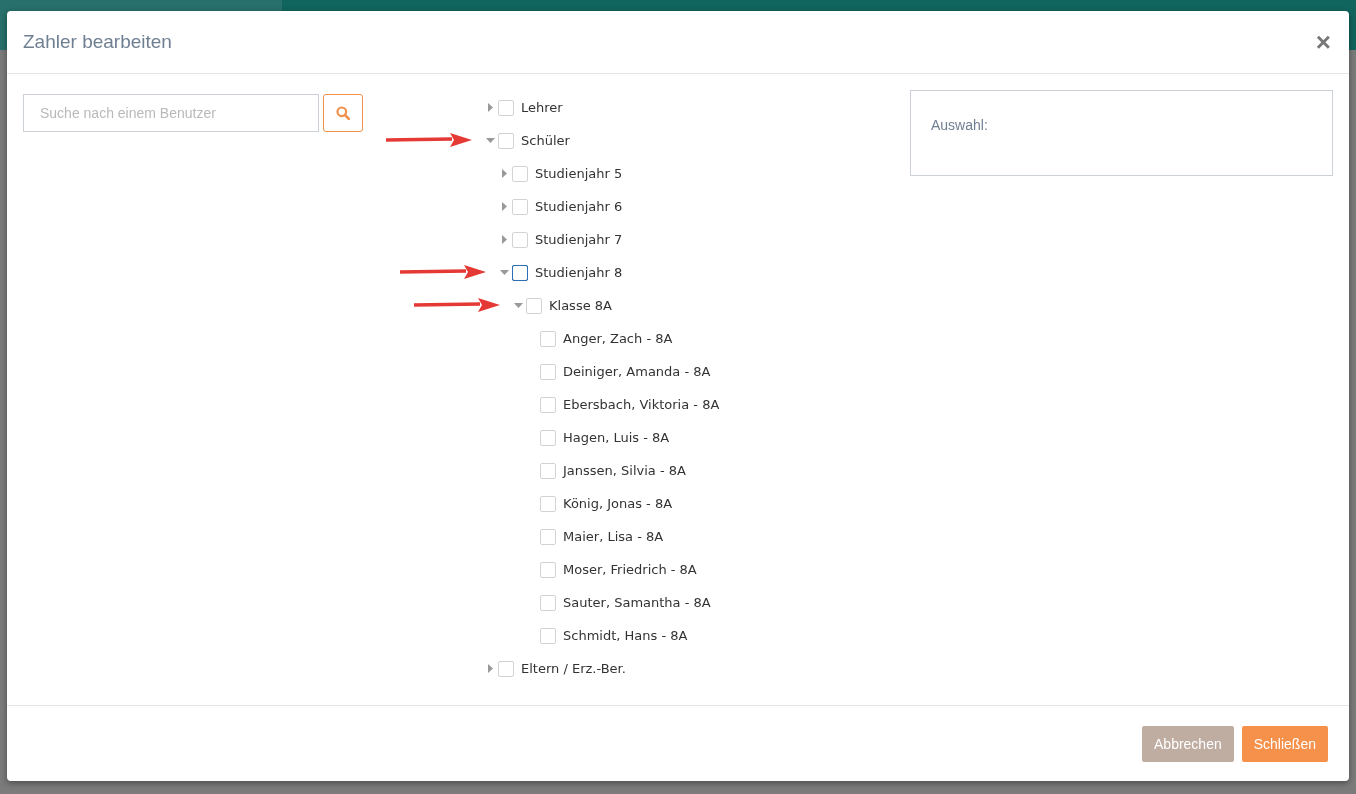 The height and width of the screenshot is (794, 1356). I want to click on tree-node-label: Klasse 8A, so click(580, 305).